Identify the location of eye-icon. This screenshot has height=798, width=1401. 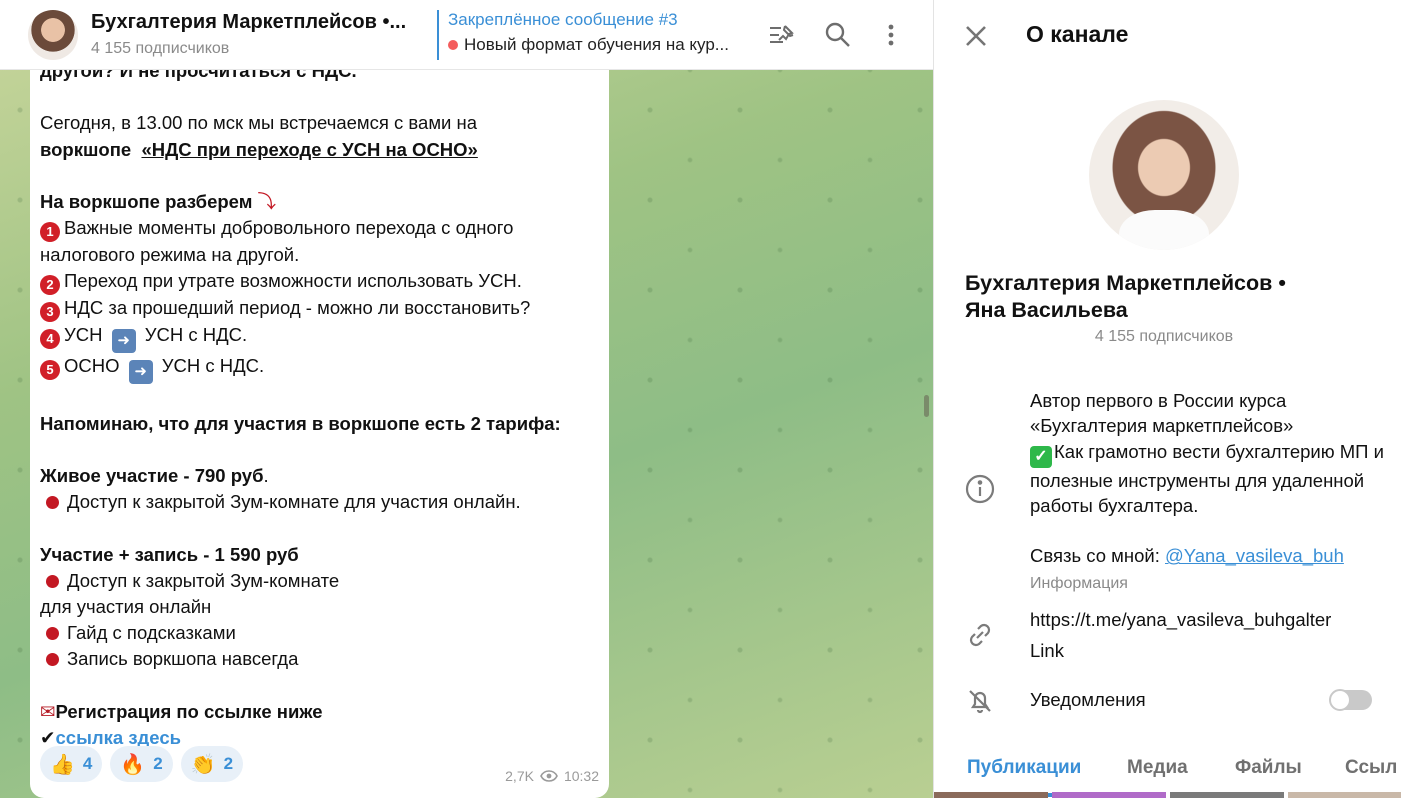
(549, 776).